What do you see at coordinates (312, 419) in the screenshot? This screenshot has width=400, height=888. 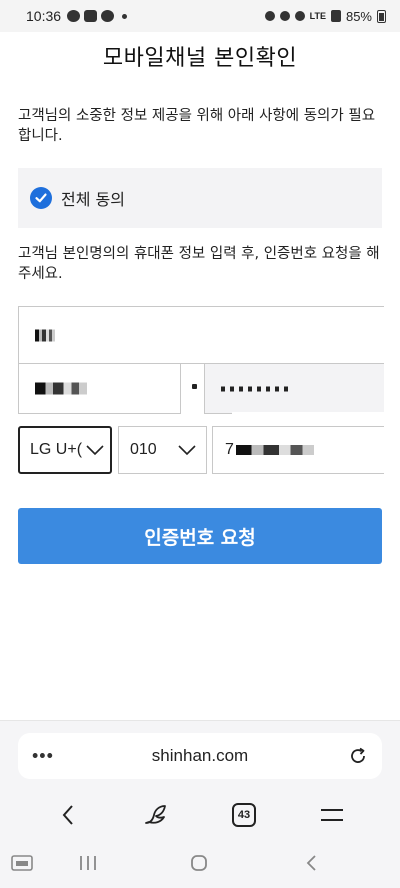 I see `field-gap` at bounding box center [312, 419].